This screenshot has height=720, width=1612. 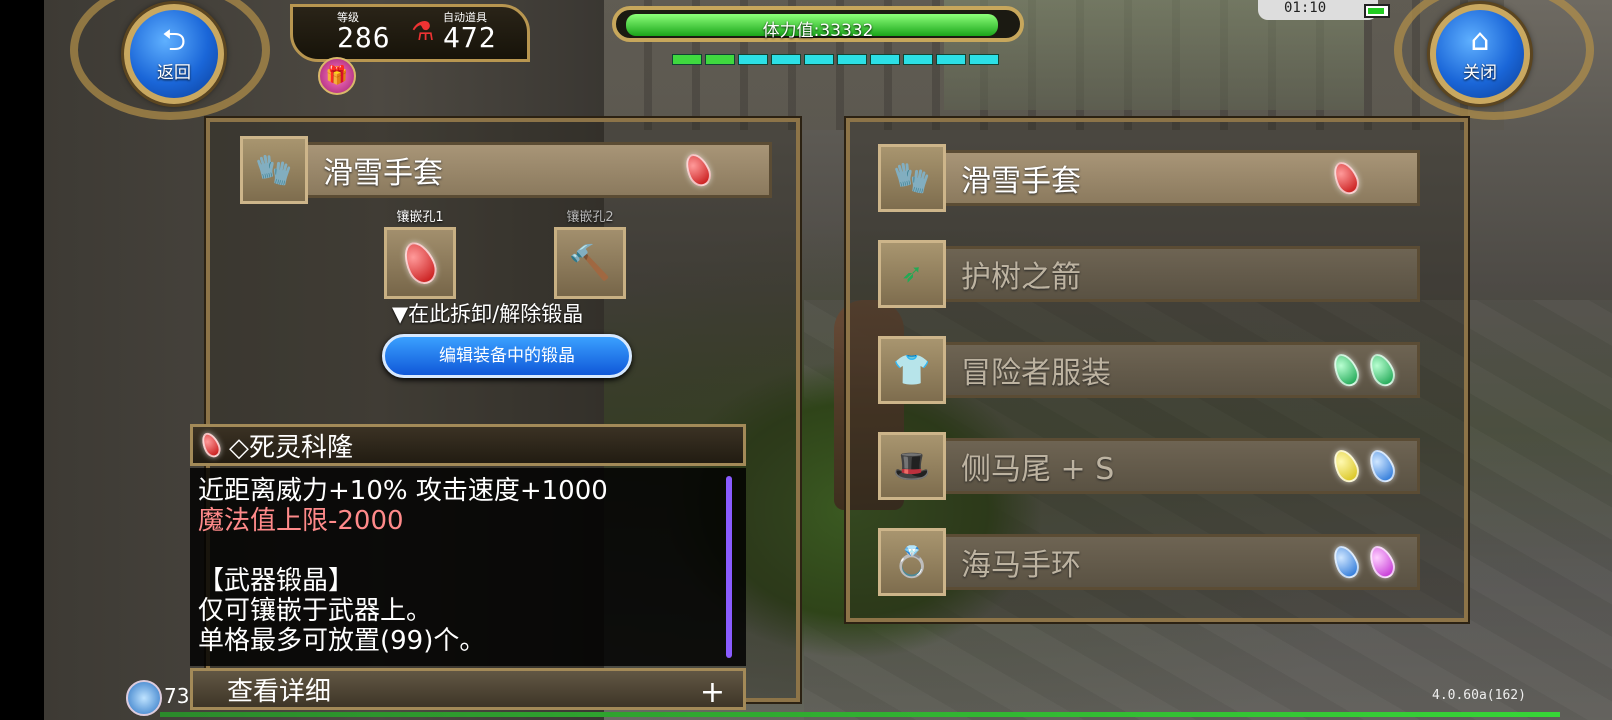 I want to click on crystal-title: ◇死灵科隆, so click(x=291, y=447).